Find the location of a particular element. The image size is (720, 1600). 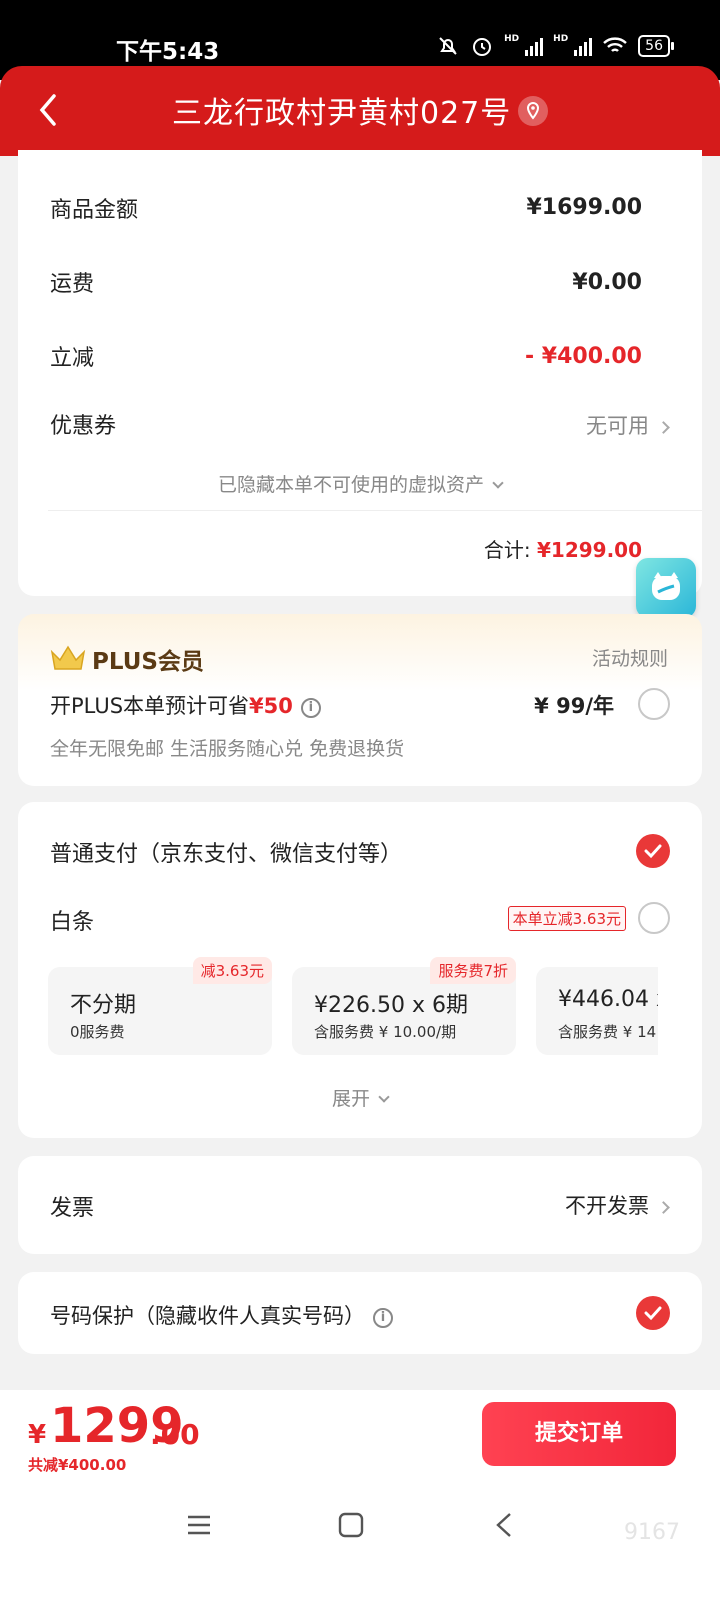

invoice-value: 不开发票 is located at coordinates (607, 1206).